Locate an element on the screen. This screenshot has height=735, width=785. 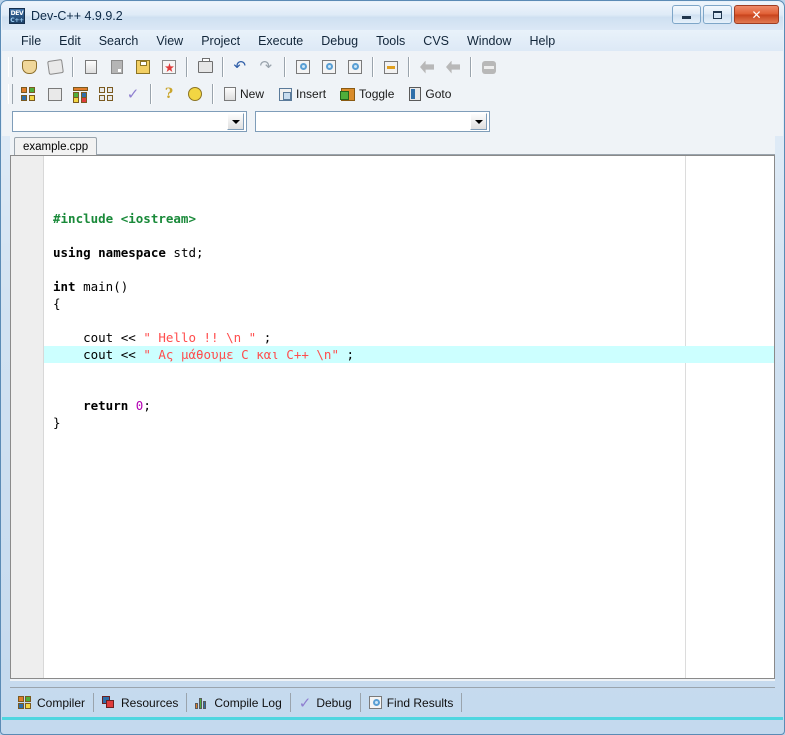
bottom-tab-compiler: Compiler is located at coordinates (52, 702).